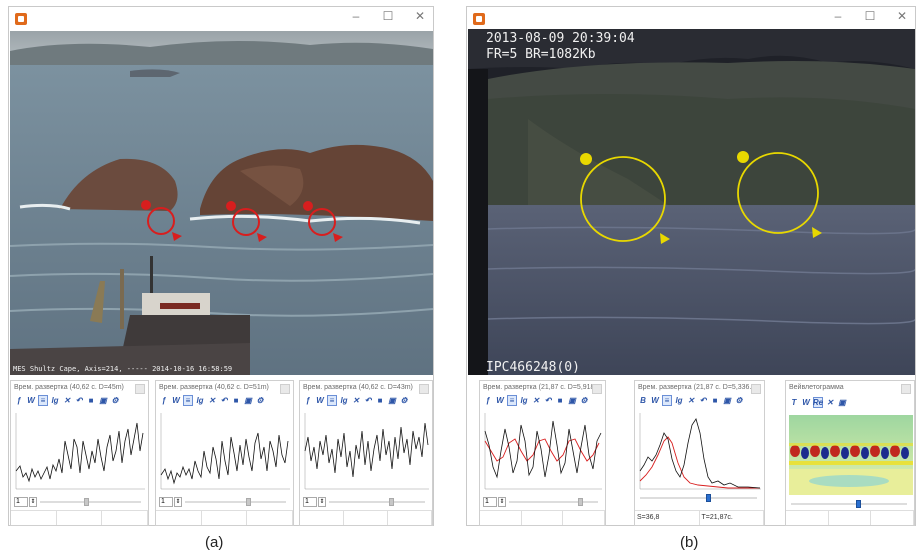  Describe the element at coordinates (560, 38) in the screenshot. I see `camera-timestamp-overlay: 2013-08-09 20:39:04` at that location.